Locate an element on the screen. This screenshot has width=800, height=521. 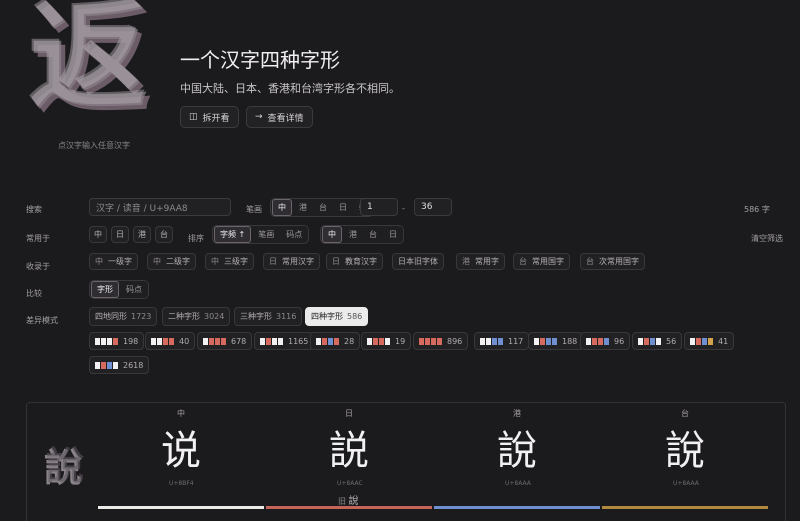
diff-combo-2: 678 is located at coordinates (225, 341).